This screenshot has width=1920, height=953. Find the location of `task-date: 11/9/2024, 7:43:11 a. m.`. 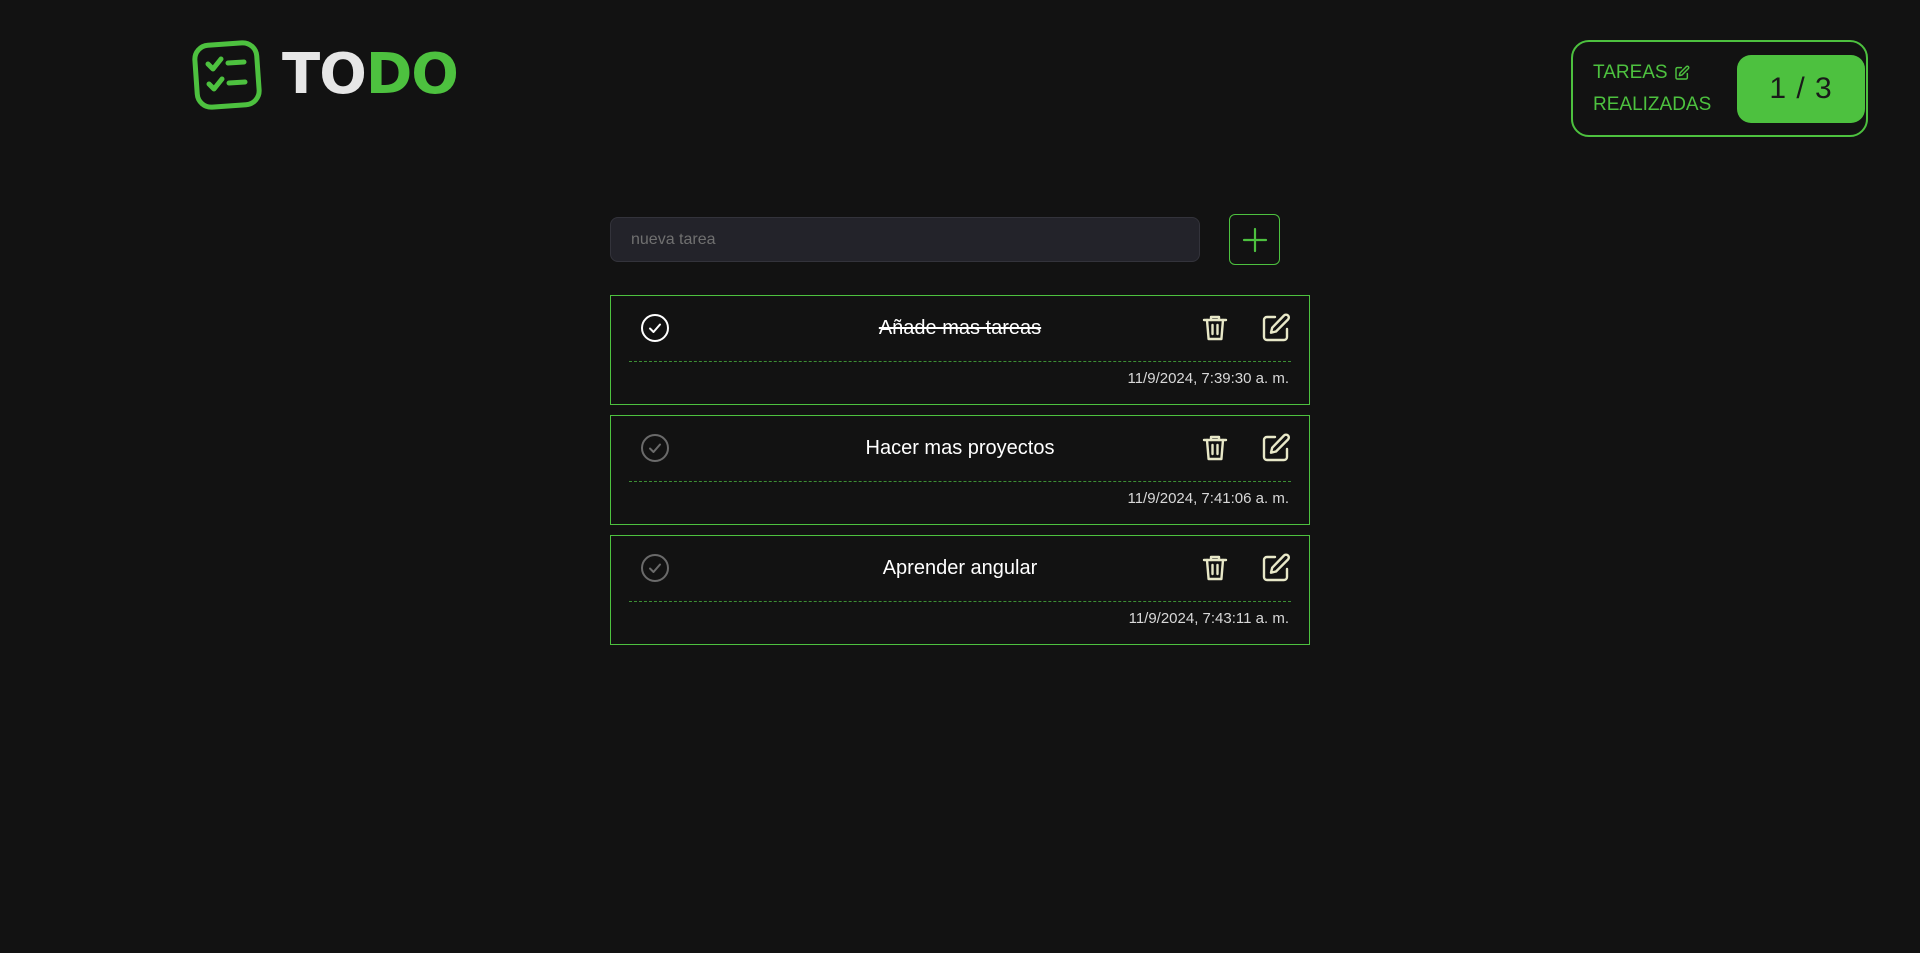

task-date: 11/9/2024, 7:43:11 a. m. is located at coordinates (1208, 618).